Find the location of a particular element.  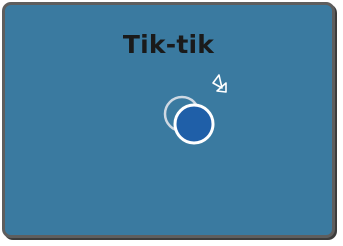

tap-circle is located at coordinates (194, 124).